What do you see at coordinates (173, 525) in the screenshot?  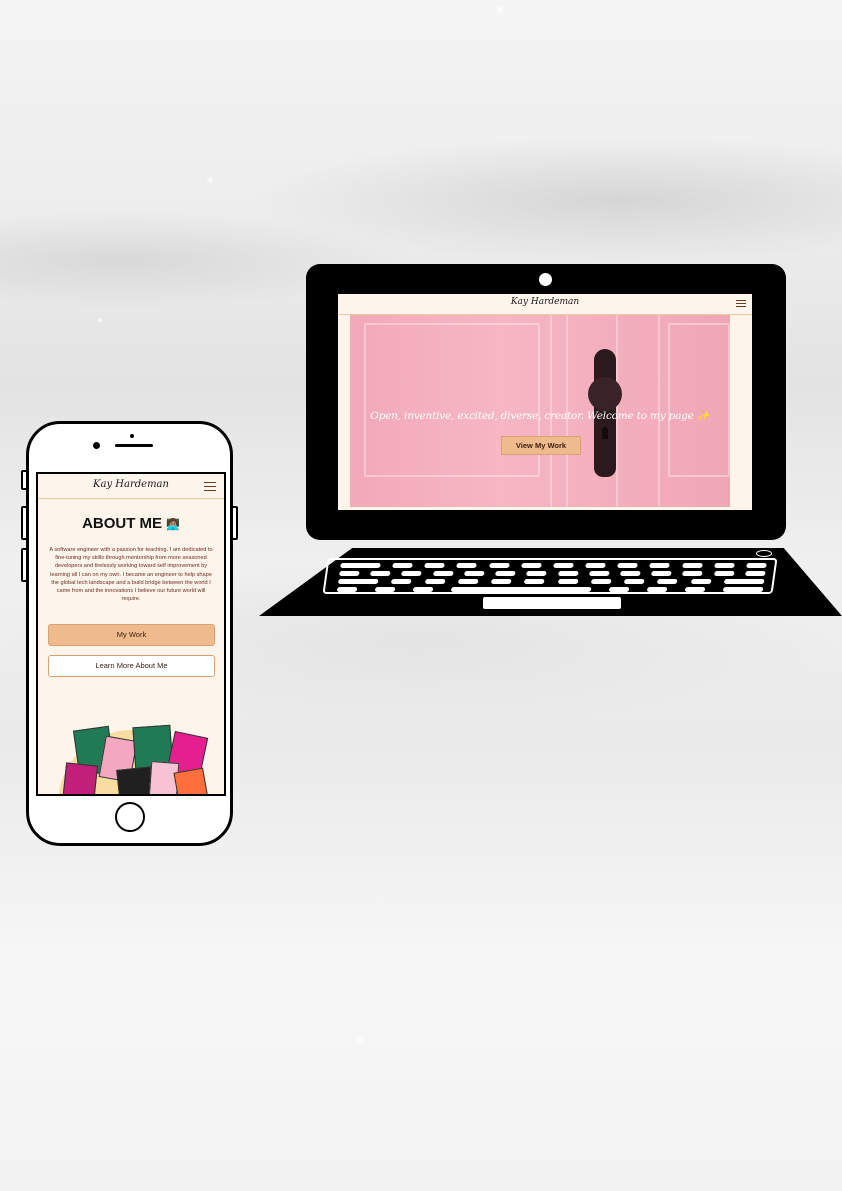 I see `technologist-emoji-icon: 👩🏽‍💻` at bounding box center [173, 525].